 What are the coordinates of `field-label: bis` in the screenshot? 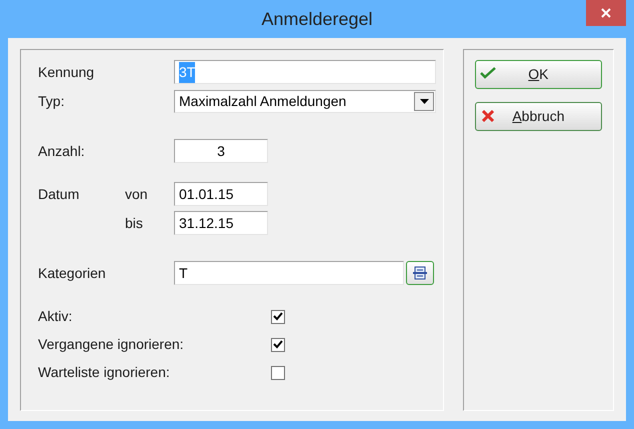 It's located at (134, 223).